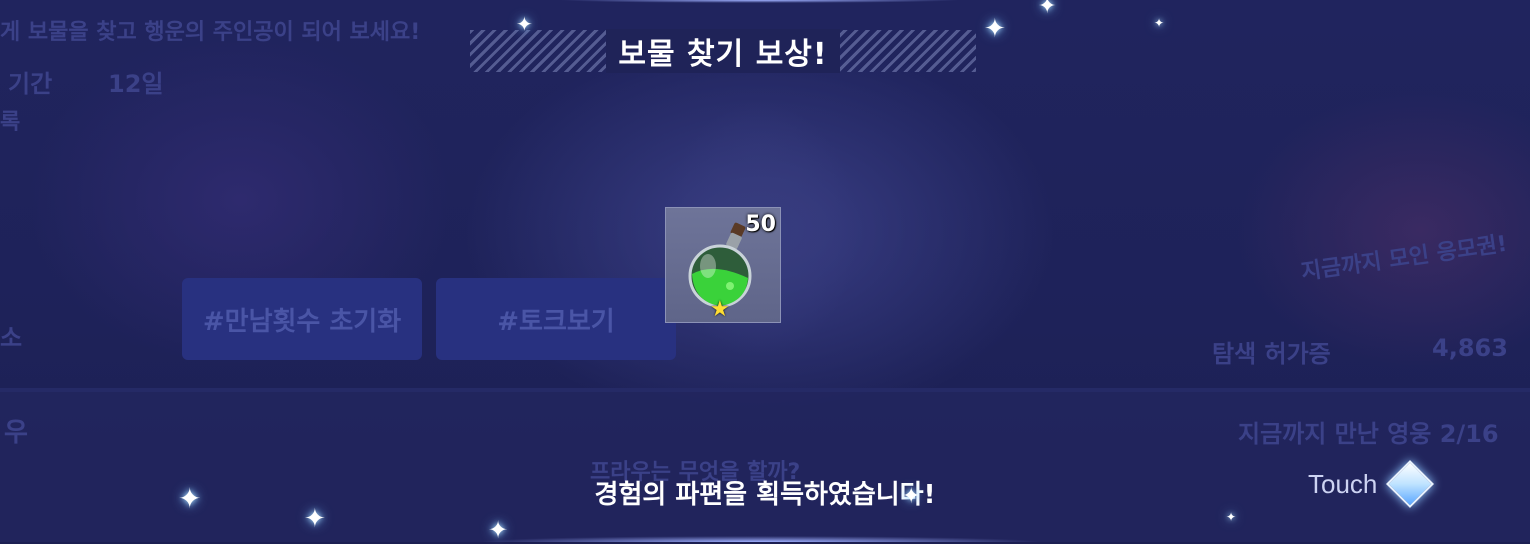 Image resolution: width=1530 pixels, height=544 pixels. Describe the element at coordinates (723, 265) in the screenshot. I see `reward-item-card: 50 ★` at that location.